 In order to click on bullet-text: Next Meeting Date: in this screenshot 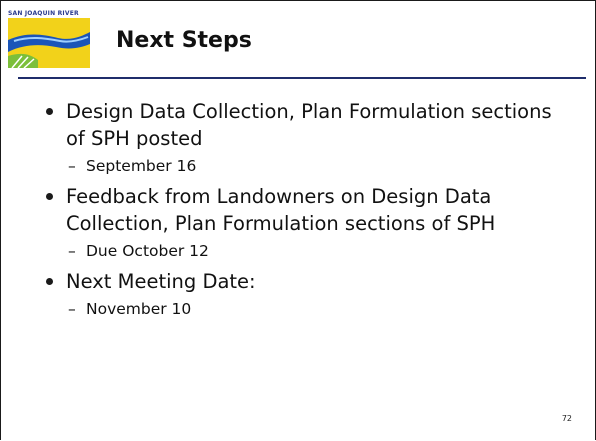, I will do `click(161, 281)`.